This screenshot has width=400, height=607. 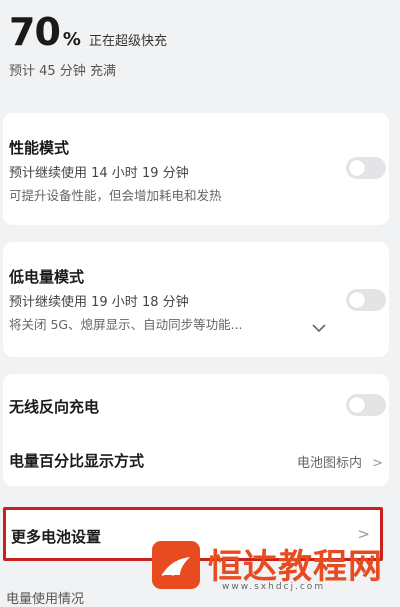 What do you see at coordinates (193, 406) in the screenshot?
I see `wireless-reverse-charge-row: 无线反向充电` at bounding box center [193, 406].